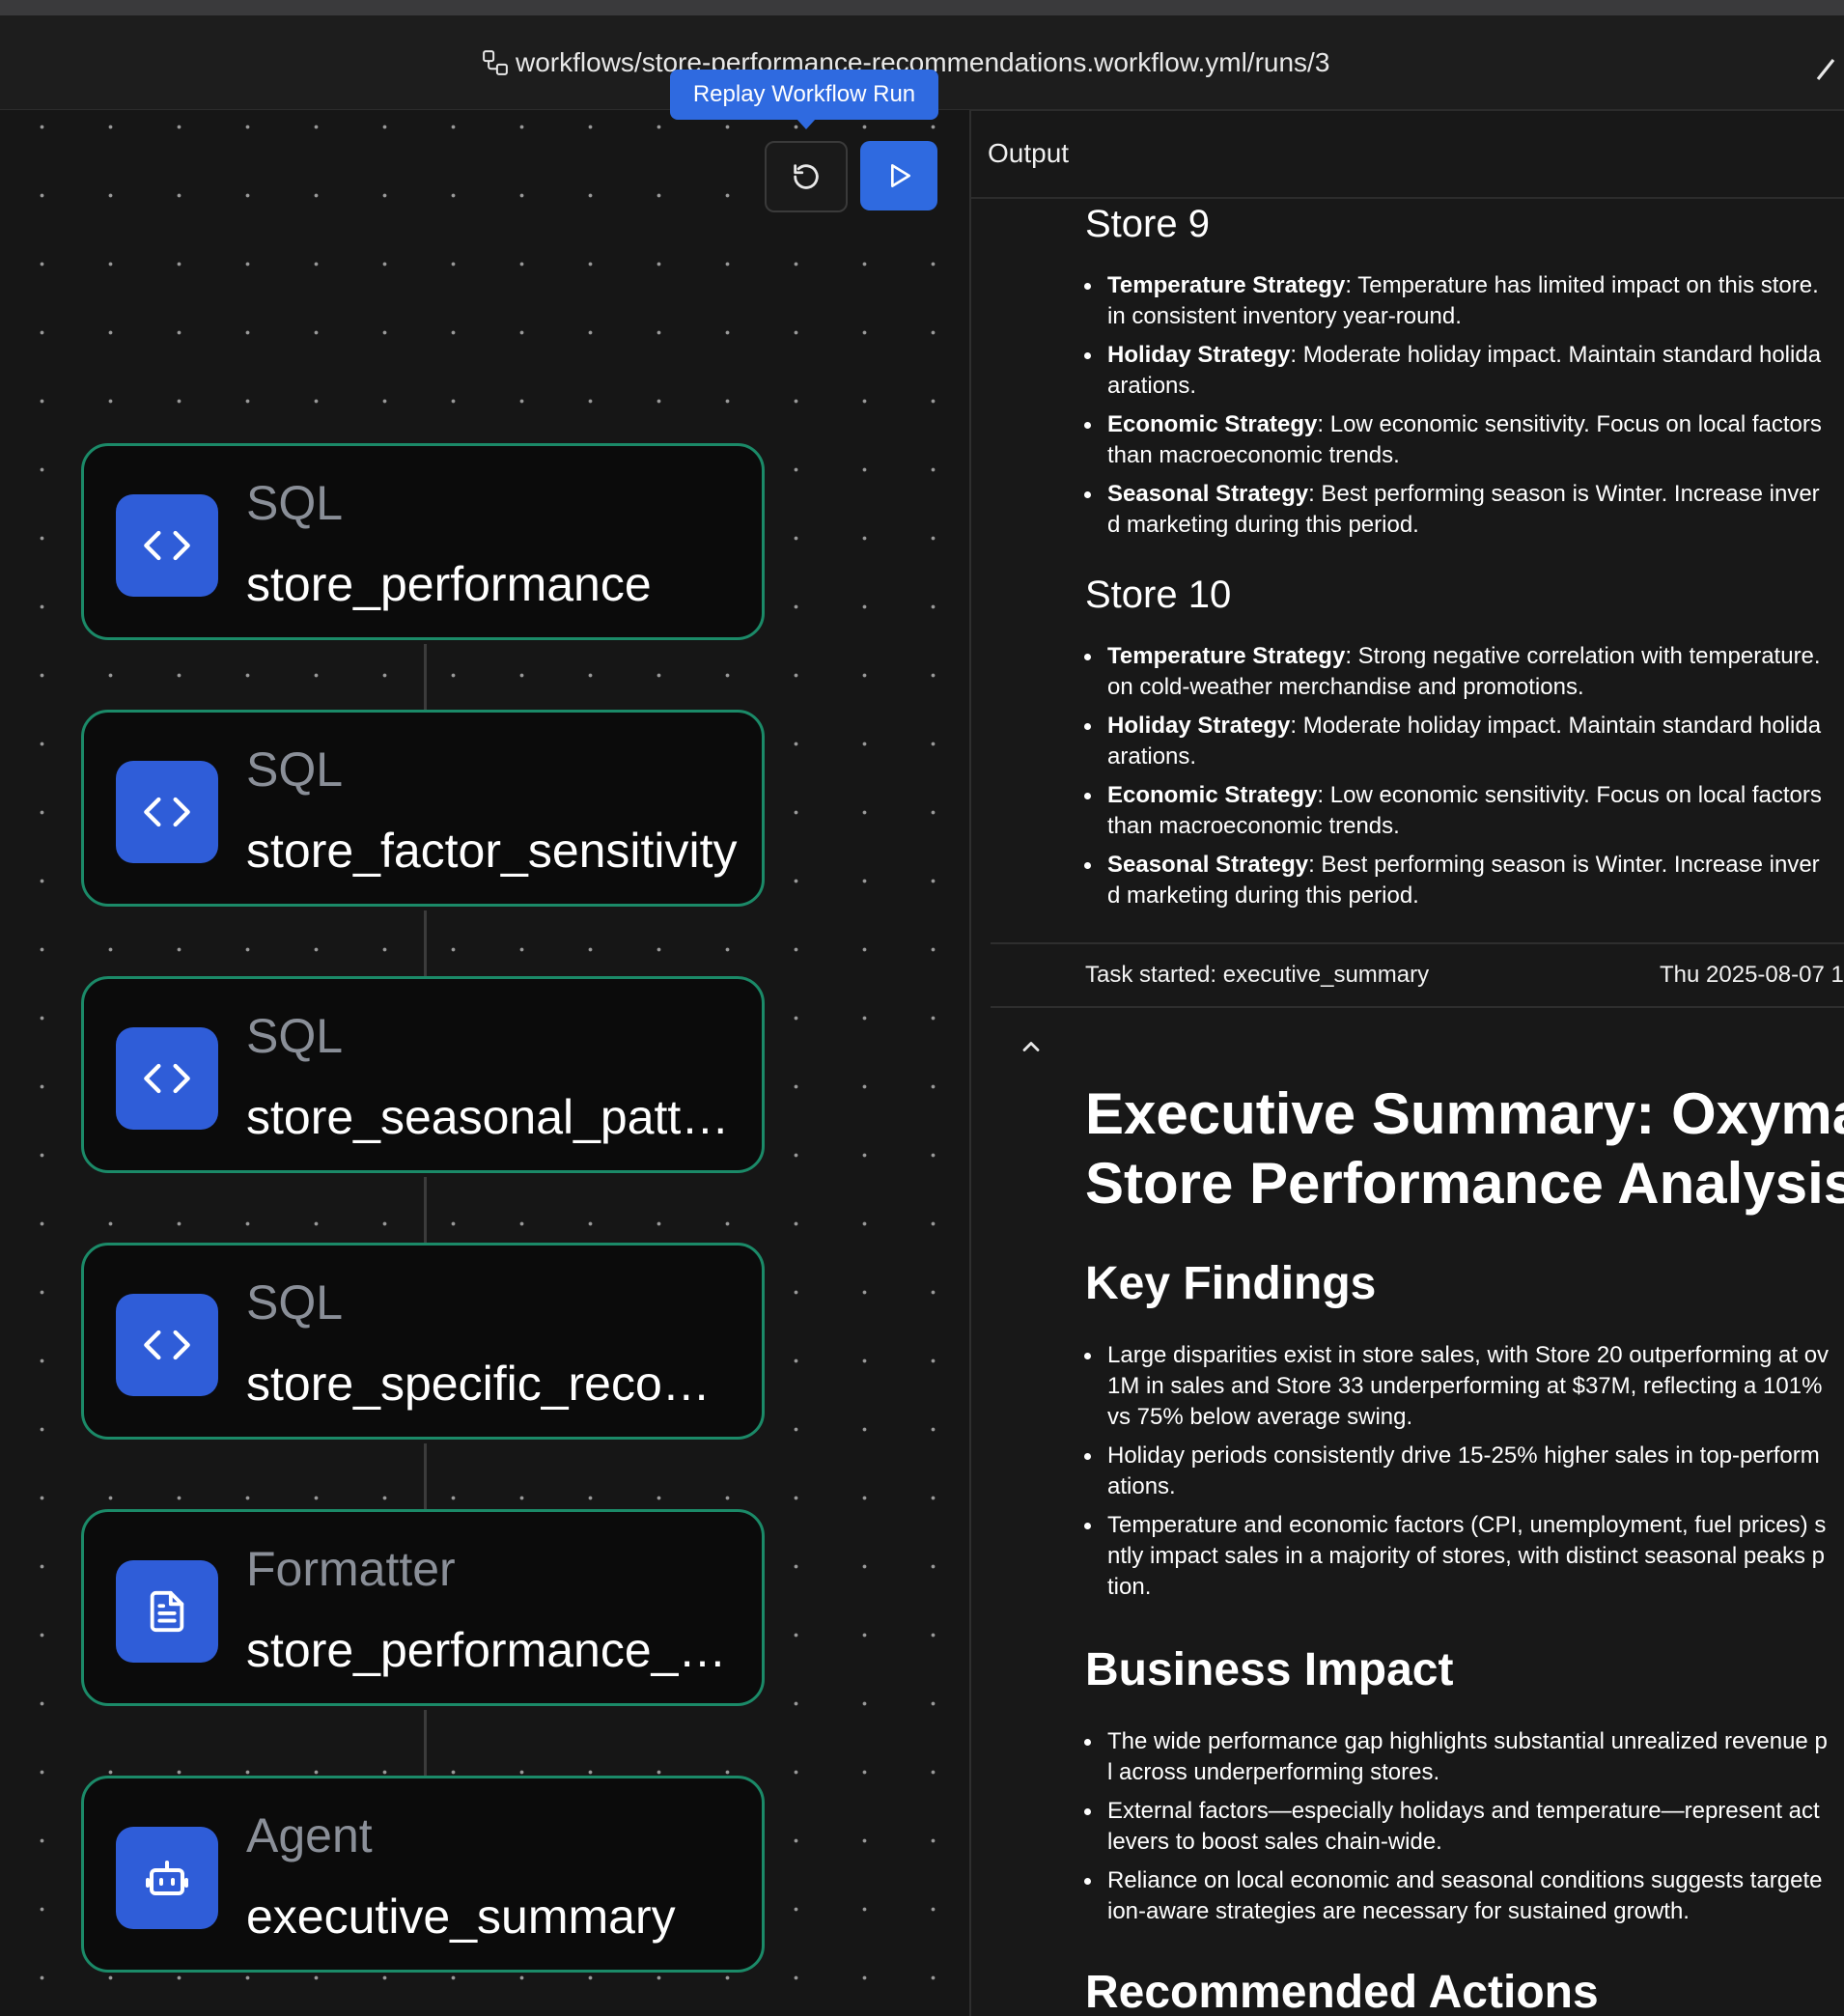  What do you see at coordinates (1342, 1991) in the screenshot?
I see `recommended-actions-heading: Recommended Actions` at bounding box center [1342, 1991].